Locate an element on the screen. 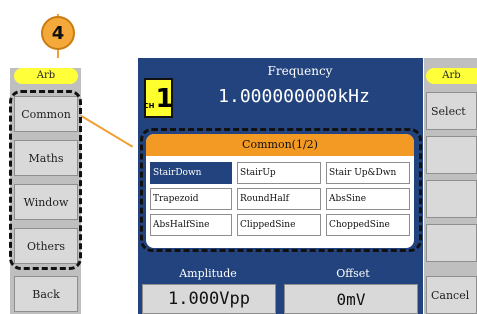 The height and width of the screenshot is (314, 477). right-mode-label: Arb is located at coordinates (451, 76).